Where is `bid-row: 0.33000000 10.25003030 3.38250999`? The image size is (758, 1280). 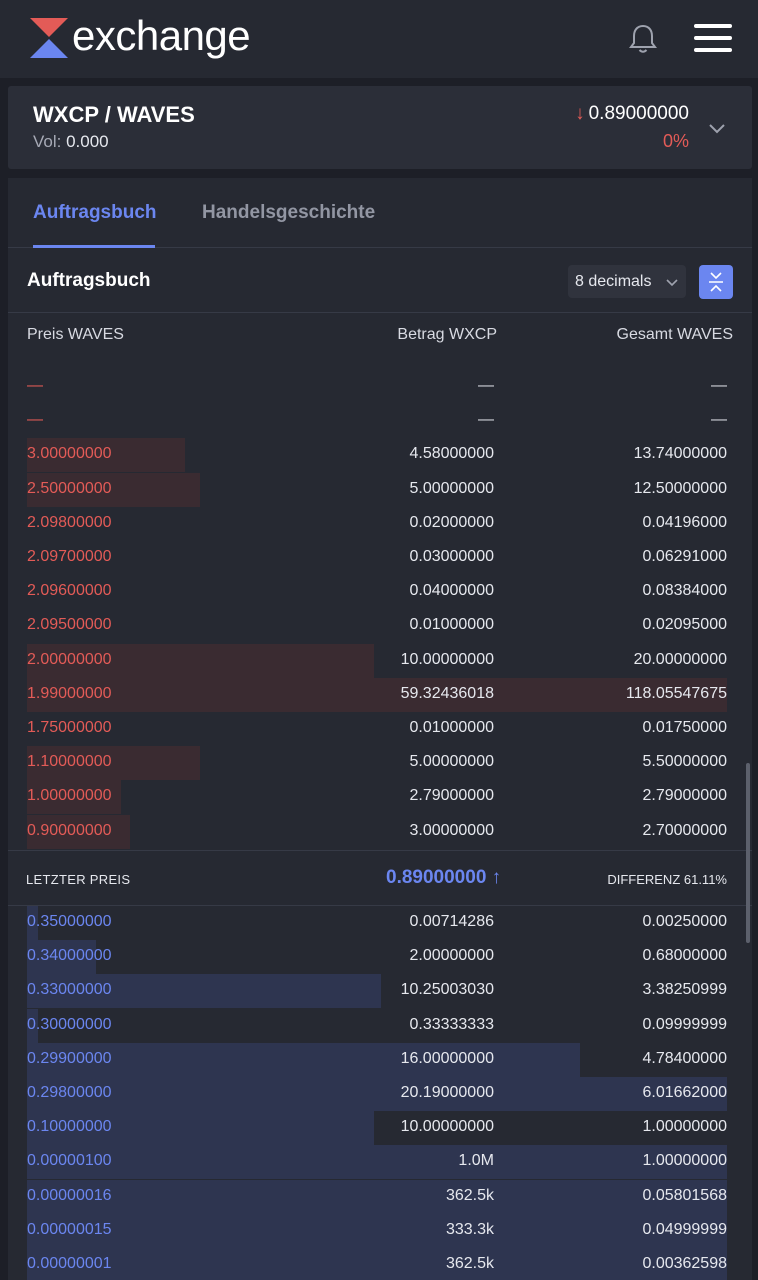 bid-row: 0.33000000 10.25003030 3.38250999 is located at coordinates (377, 991).